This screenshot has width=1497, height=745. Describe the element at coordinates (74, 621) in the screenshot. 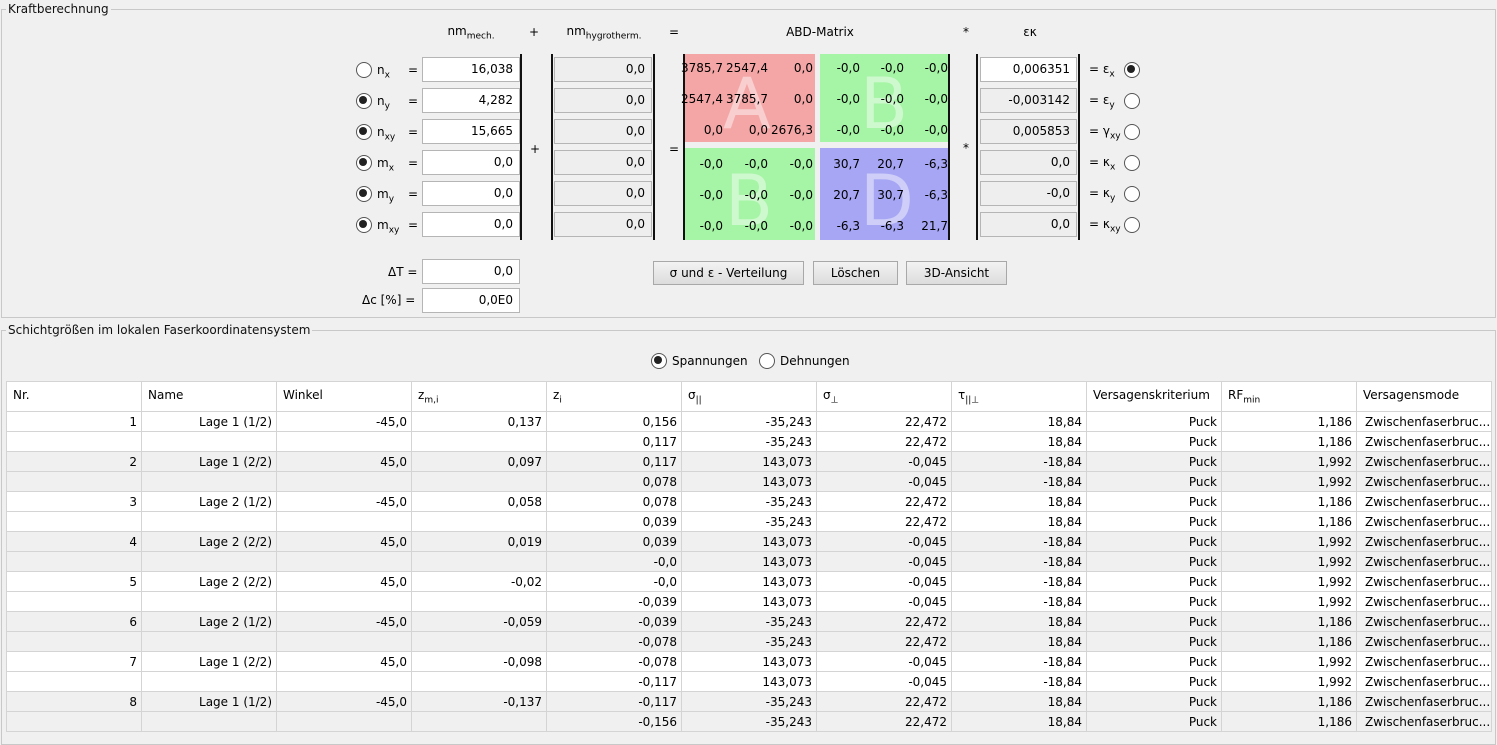

I see `table-cell: 6` at that location.